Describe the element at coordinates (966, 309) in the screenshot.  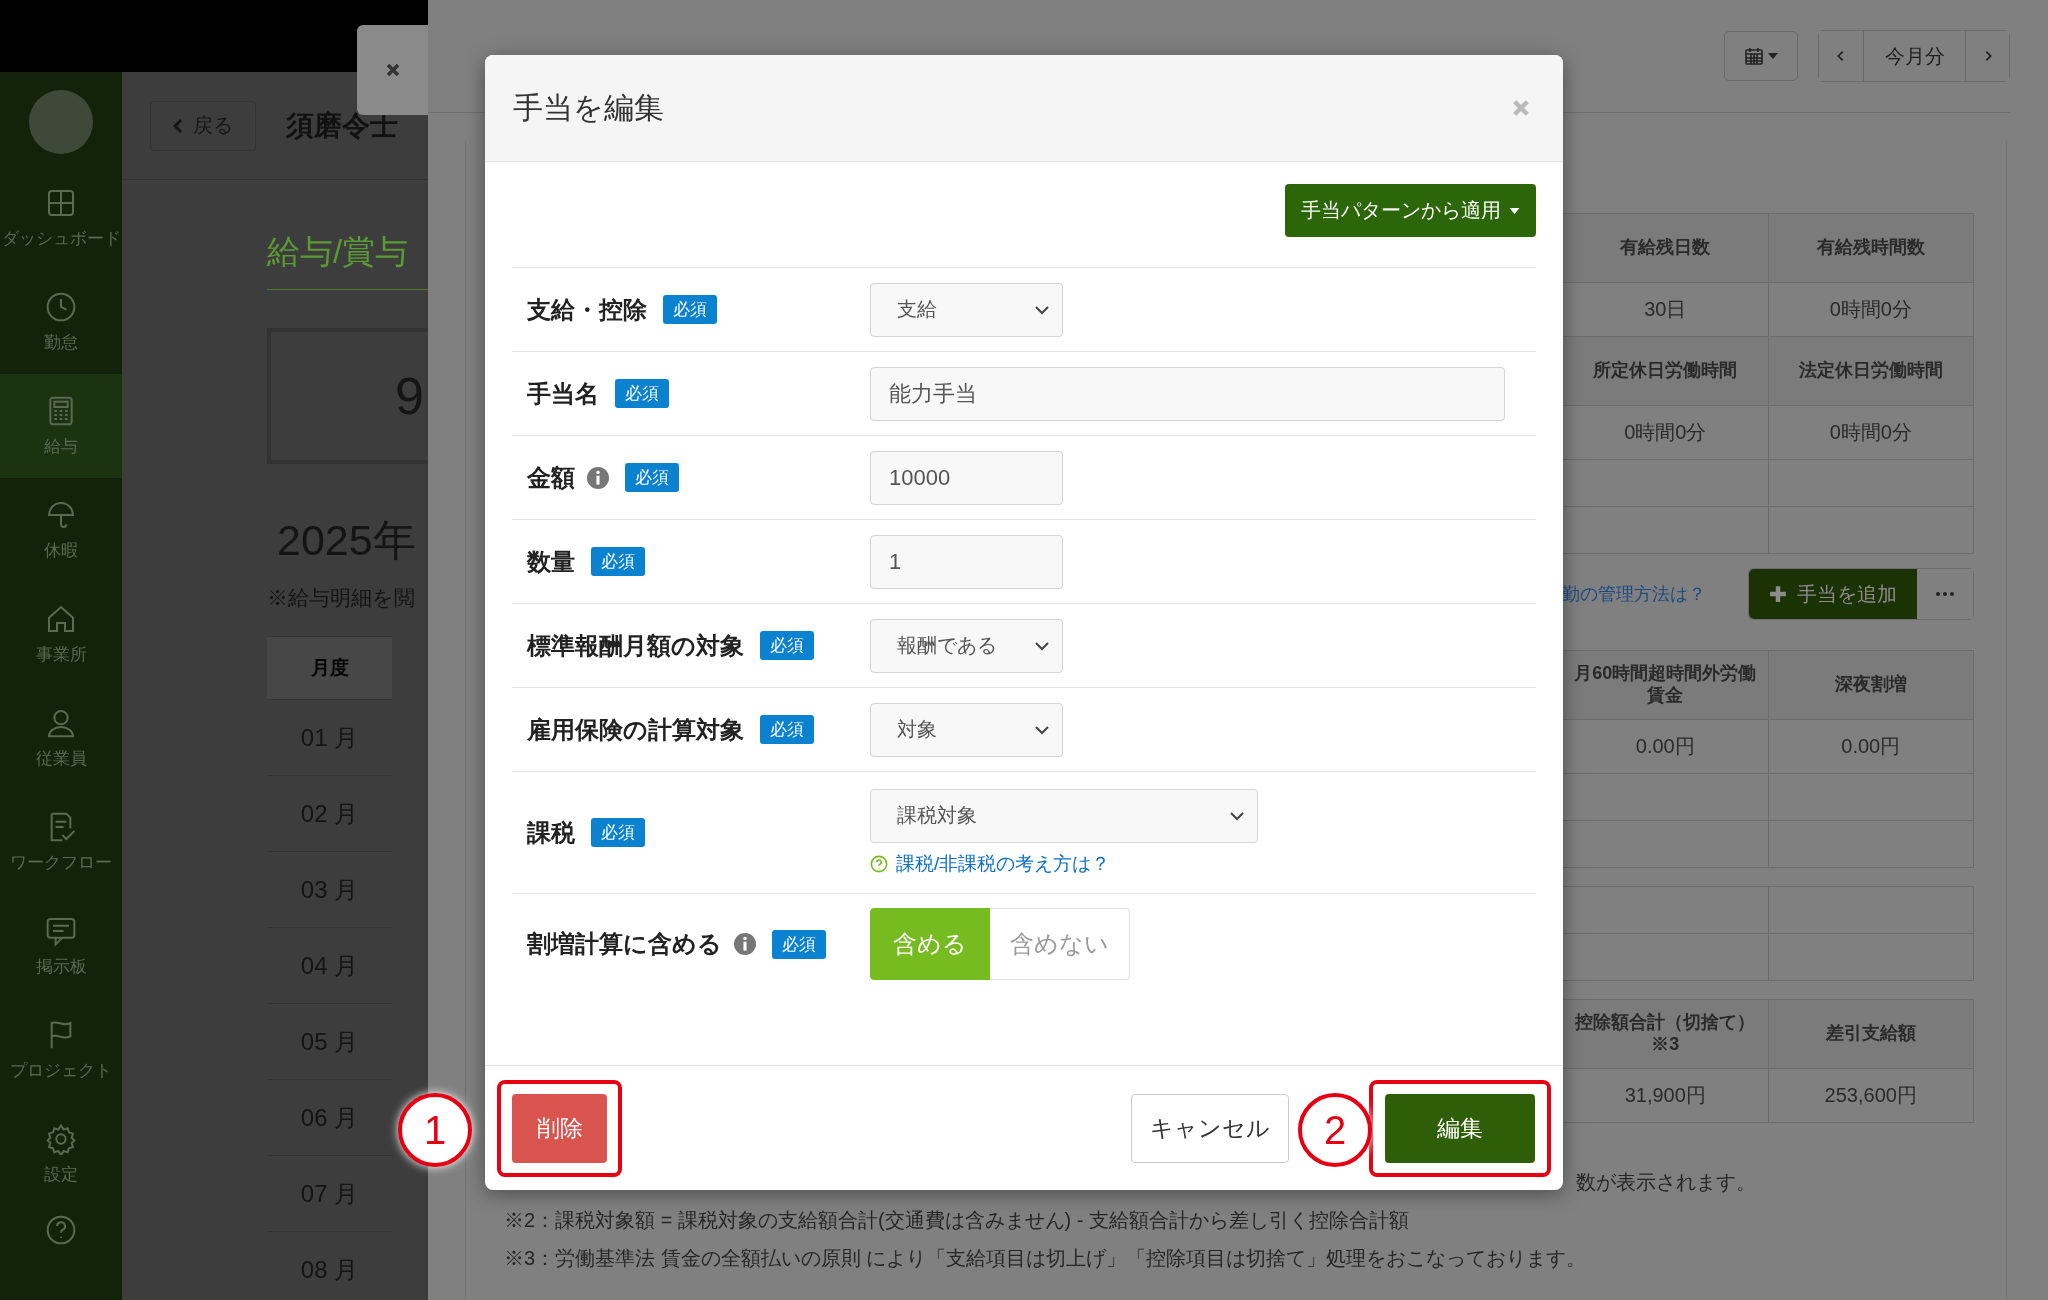
I see `select-field: 支給` at that location.